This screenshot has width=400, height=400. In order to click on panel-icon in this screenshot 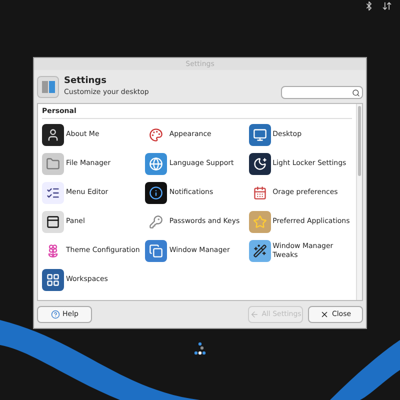, I will do `click(53, 221)`.